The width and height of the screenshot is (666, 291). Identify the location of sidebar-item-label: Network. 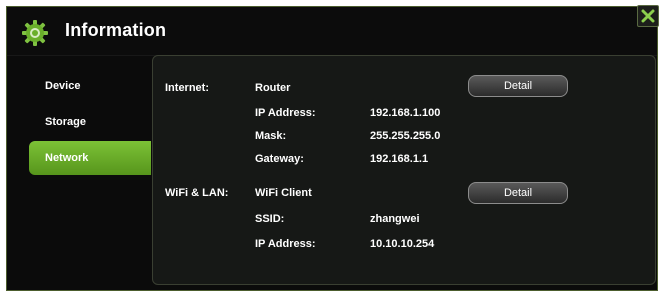
(67, 158).